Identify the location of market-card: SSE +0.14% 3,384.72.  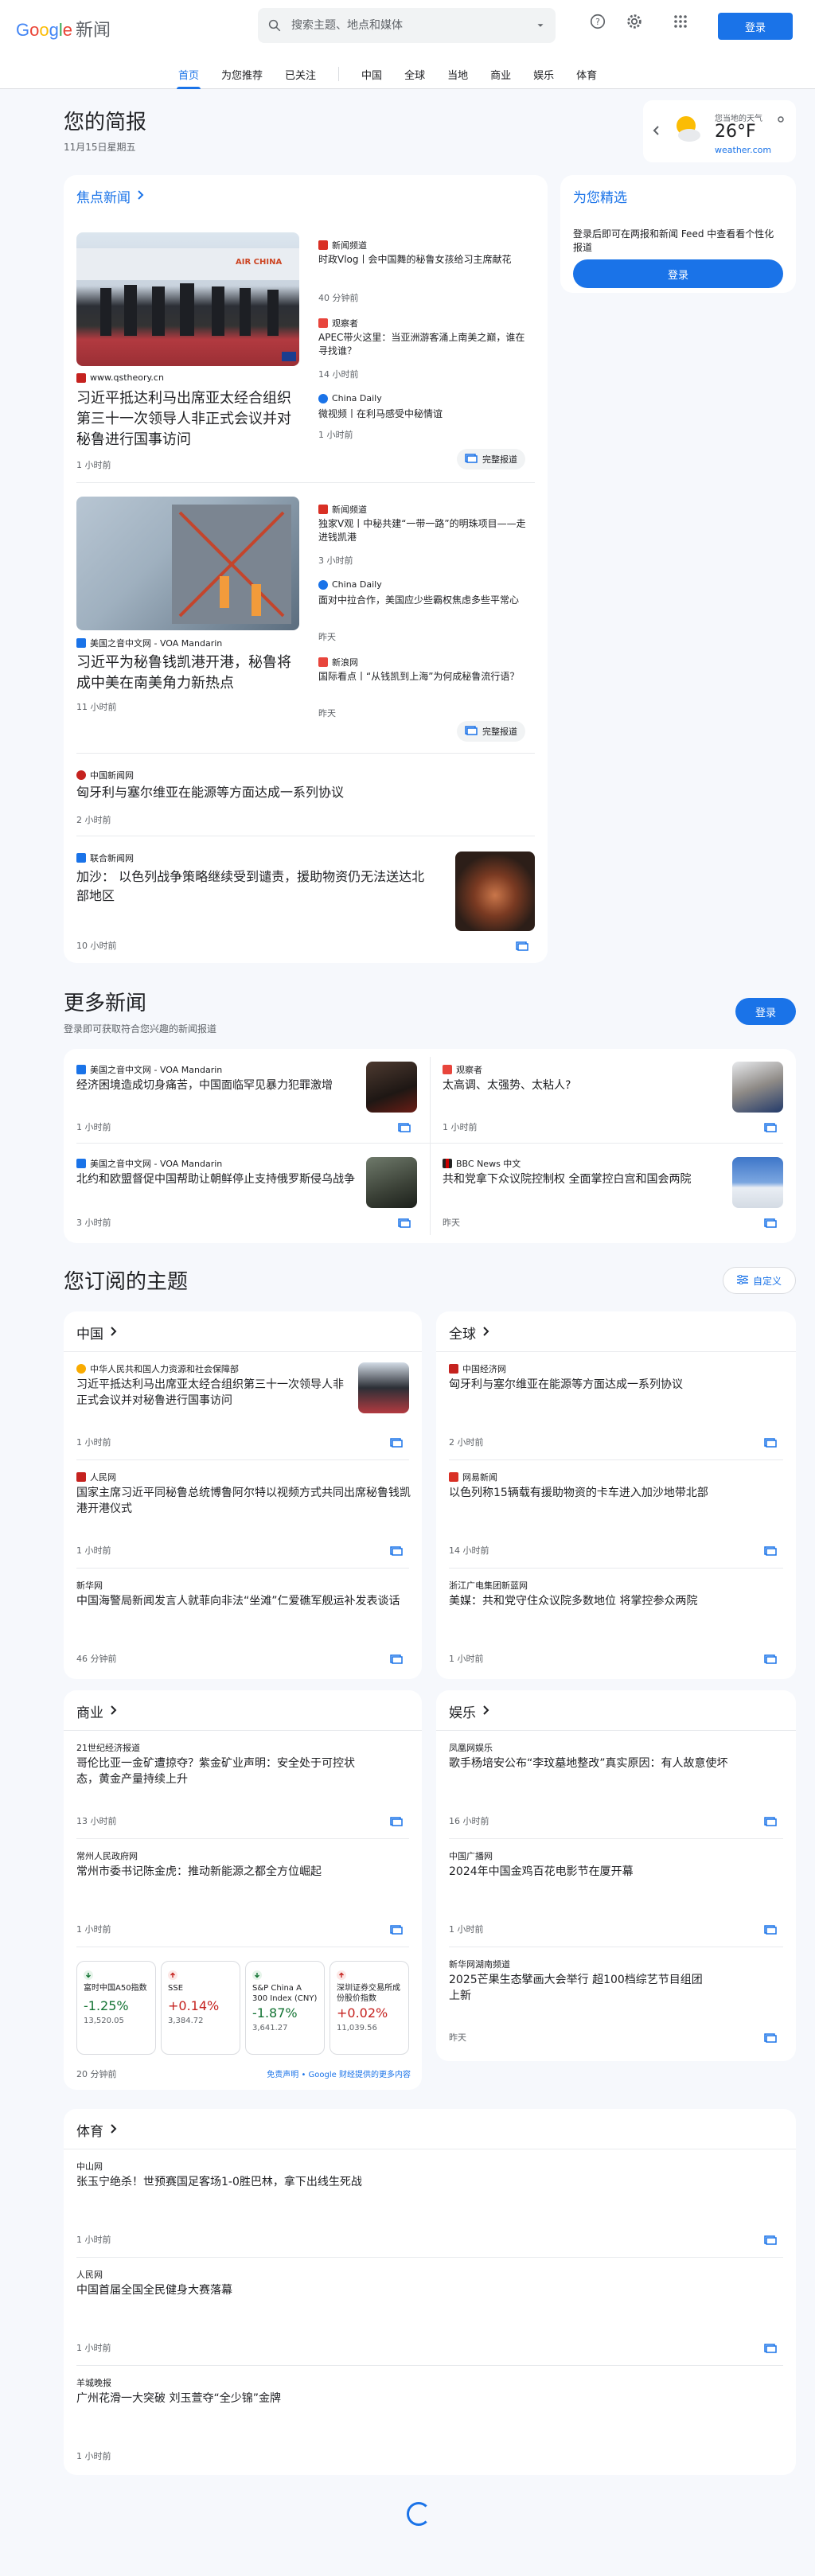
(201, 2008).